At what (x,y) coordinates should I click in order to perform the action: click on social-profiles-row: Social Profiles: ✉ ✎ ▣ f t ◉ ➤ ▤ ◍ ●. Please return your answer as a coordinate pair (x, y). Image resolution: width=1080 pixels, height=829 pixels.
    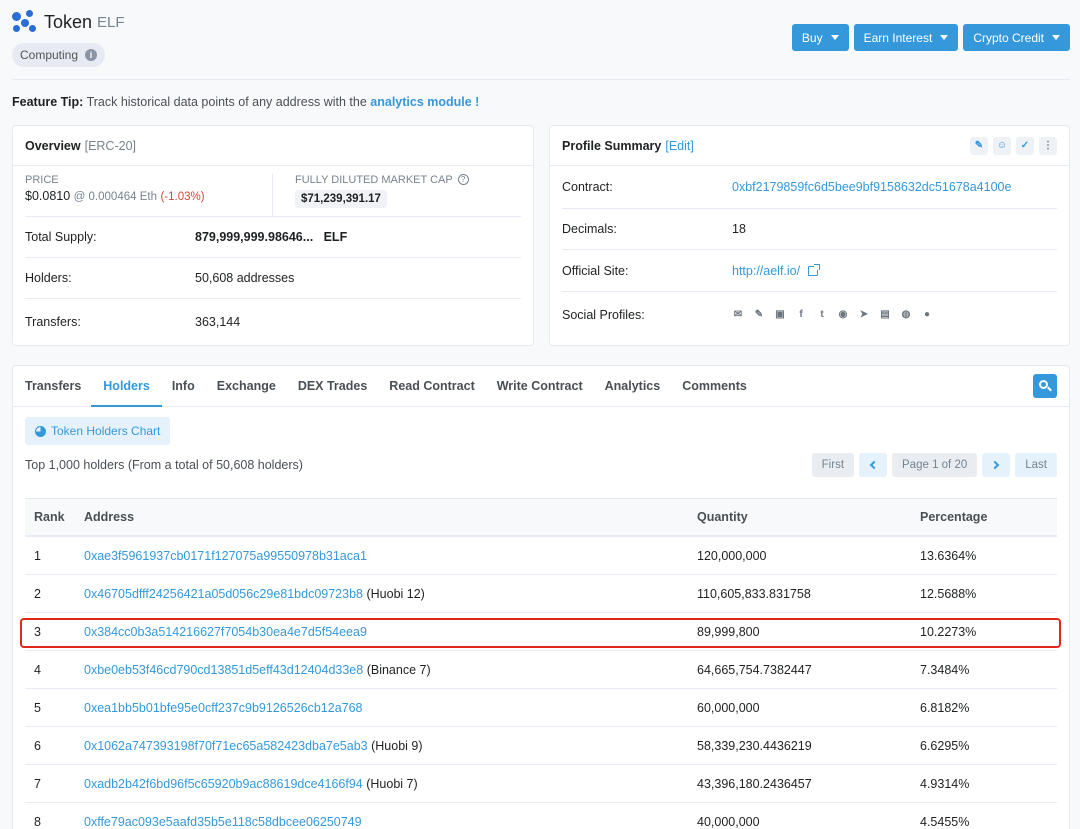
    Looking at the image, I should click on (809, 314).